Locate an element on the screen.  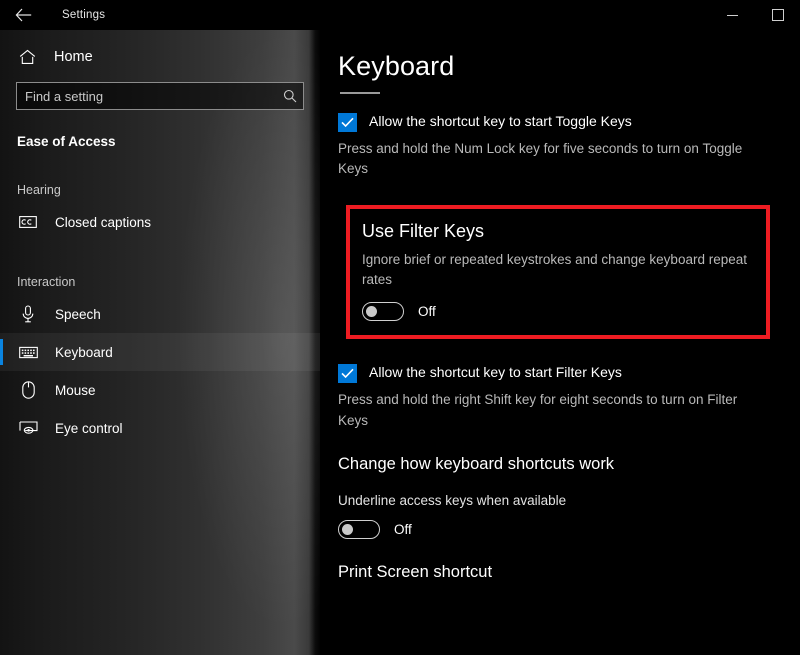
sidebar-section-title: Ease of Access is located at coordinates (66, 141).